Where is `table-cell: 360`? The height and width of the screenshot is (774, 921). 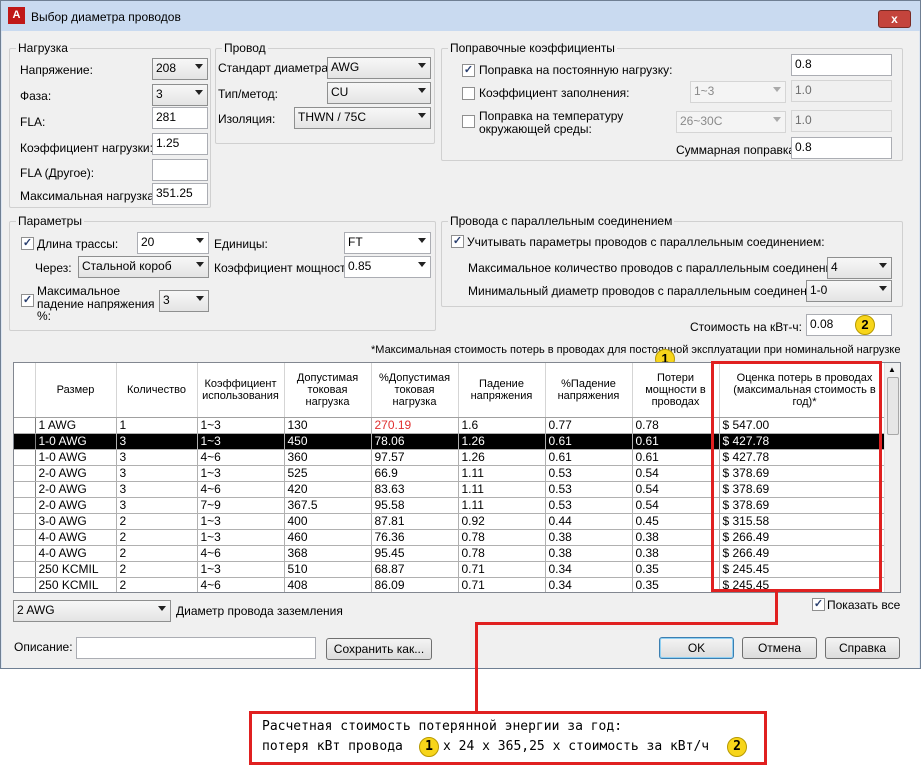
table-cell: 360 is located at coordinates (328, 457).